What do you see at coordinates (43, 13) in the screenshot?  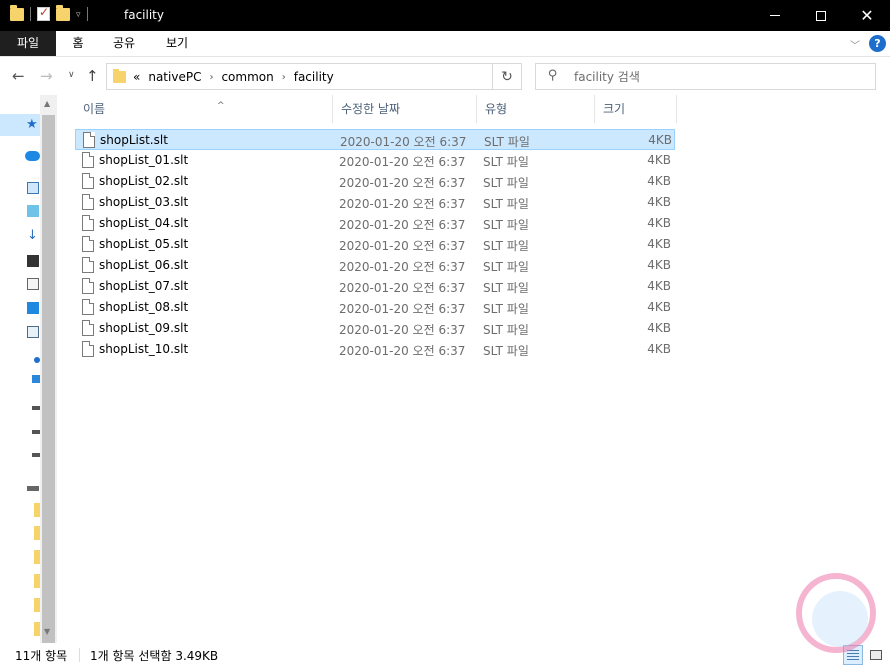 I see `properties-icon` at bounding box center [43, 13].